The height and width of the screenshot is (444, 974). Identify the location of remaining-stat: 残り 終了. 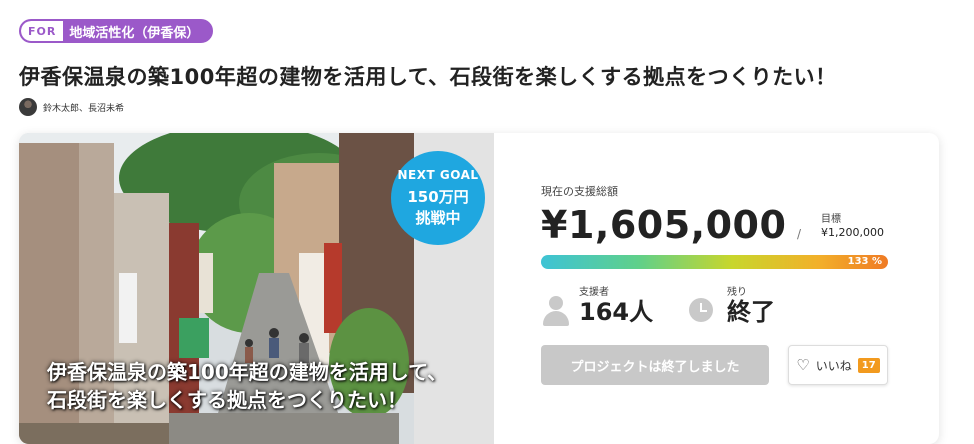
(732, 304).